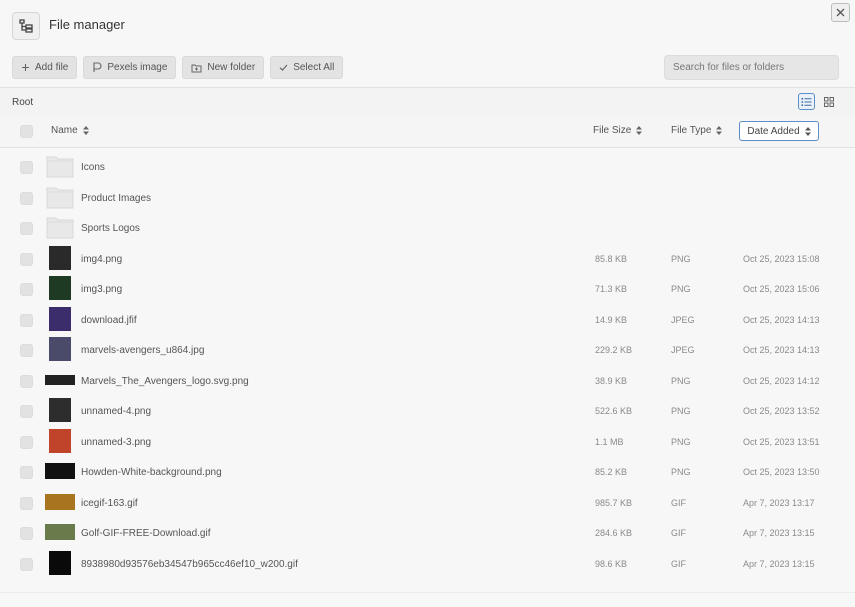 This screenshot has width=855, height=607. What do you see at coordinates (116, 442) in the screenshot?
I see `file-name: unnamed-3.png` at bounding box center [116, 442].